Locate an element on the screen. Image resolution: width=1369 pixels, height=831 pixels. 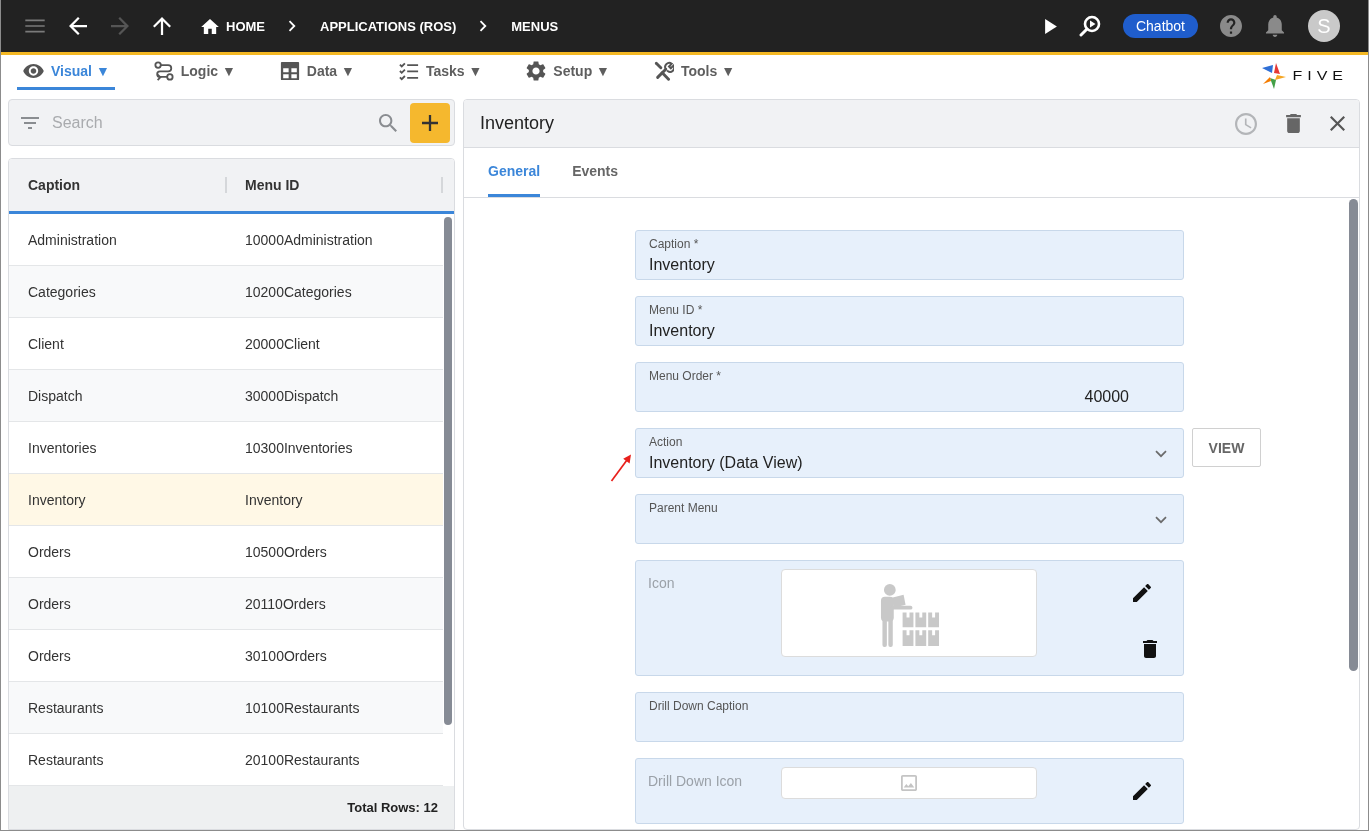
column-header: Menu ID is located at coordinates (272, 185).